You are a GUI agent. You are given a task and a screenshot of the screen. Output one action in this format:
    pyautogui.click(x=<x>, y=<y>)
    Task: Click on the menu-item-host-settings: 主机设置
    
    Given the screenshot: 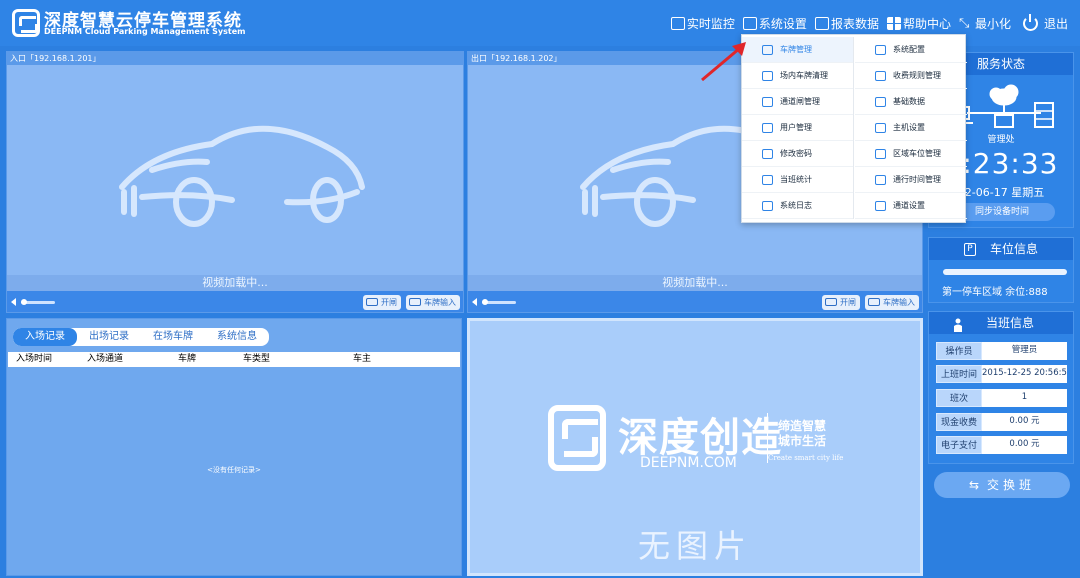 What is the action you would take?
    pyautogui.click(x=911, y=128)
    